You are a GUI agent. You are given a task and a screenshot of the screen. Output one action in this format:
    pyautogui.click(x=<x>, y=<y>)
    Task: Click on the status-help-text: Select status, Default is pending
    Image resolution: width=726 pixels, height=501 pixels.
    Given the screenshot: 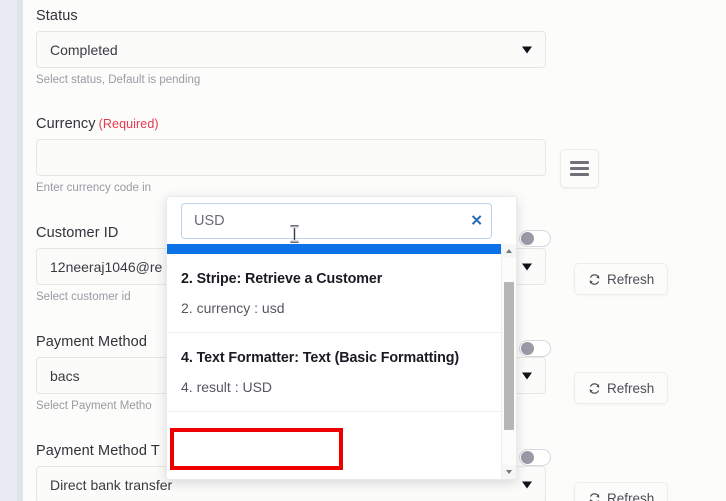 What is the action you would take?
    pyautogui.click(x=118, y=80)
    